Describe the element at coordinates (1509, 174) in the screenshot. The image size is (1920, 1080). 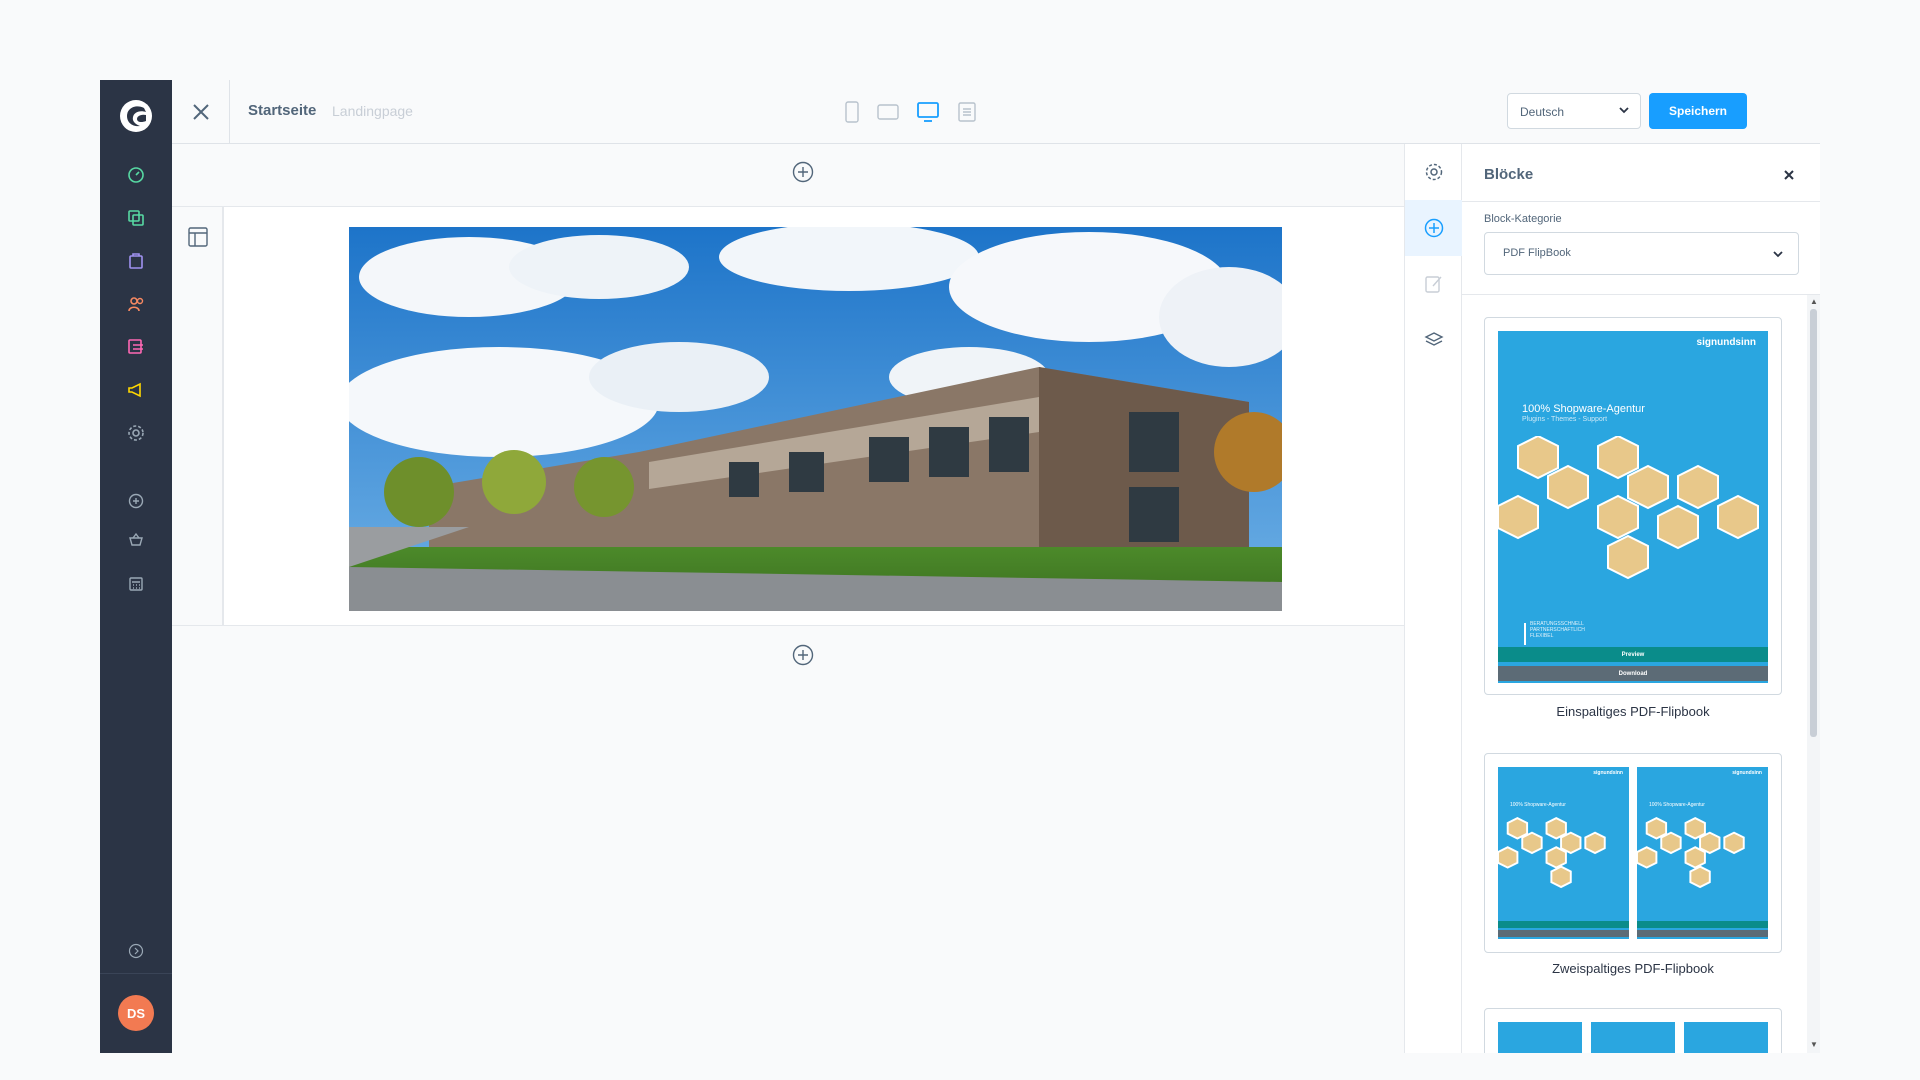
I see `panel-title: Blöcke` at that location.